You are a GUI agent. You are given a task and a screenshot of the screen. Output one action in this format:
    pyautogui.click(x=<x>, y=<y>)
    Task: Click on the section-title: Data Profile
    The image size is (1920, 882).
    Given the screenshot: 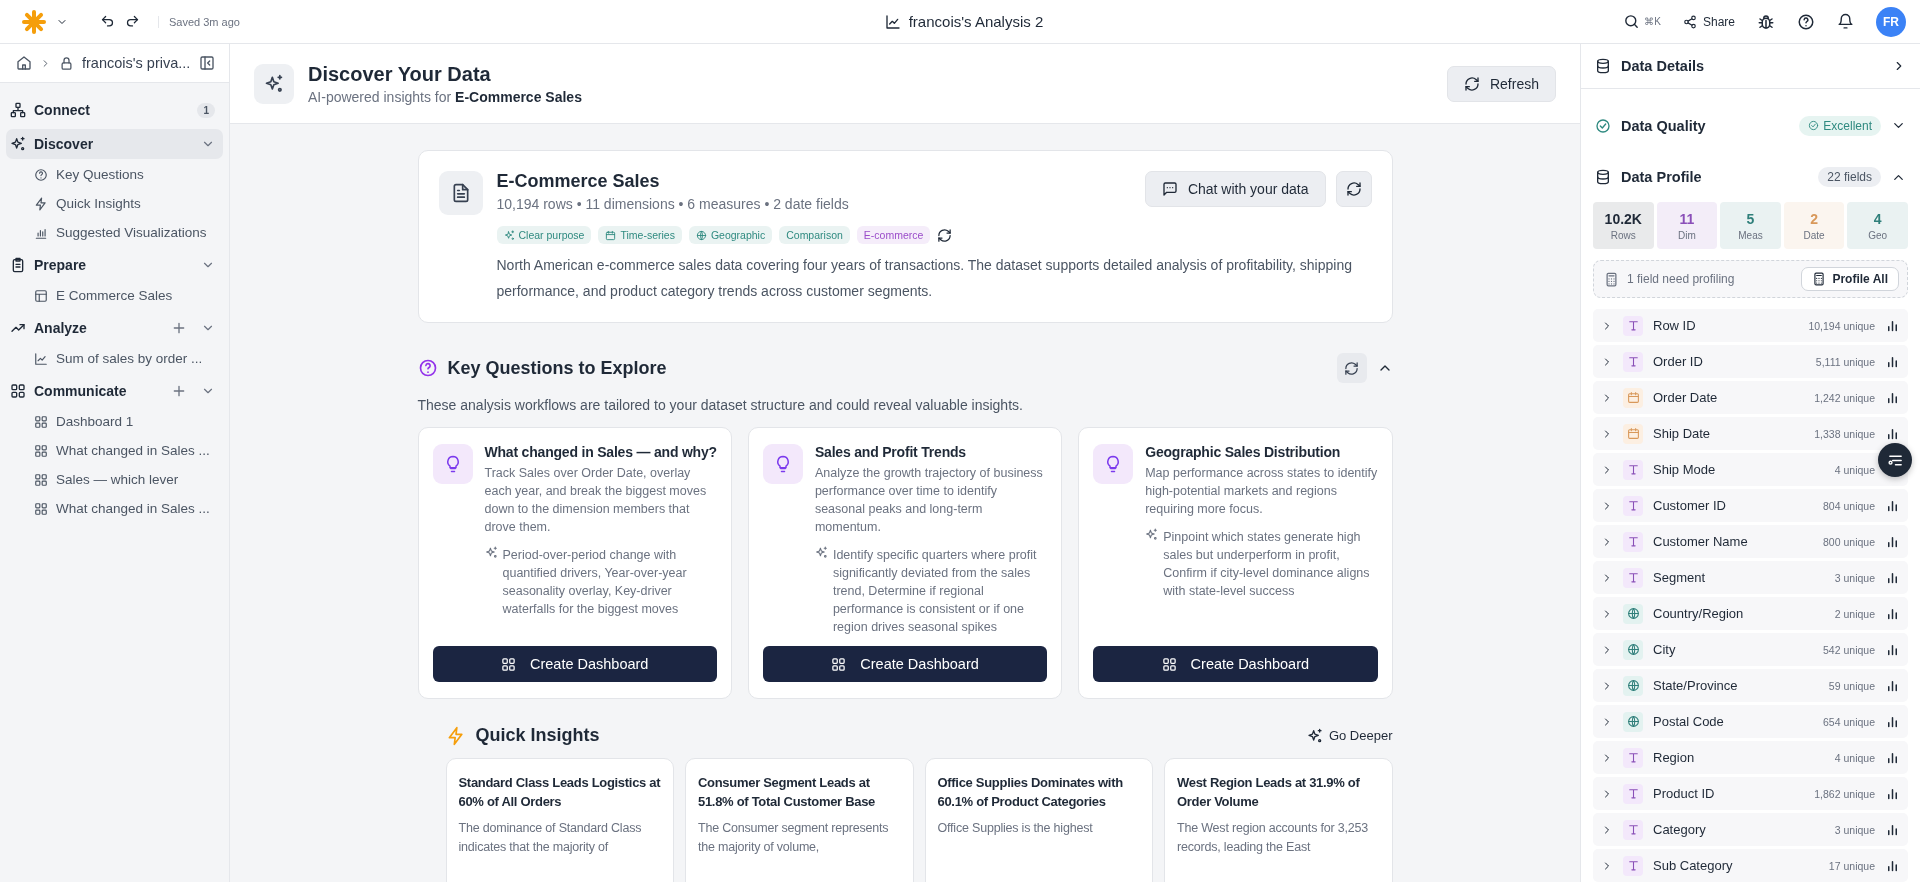 What is the action you would take?
    pyautogui.click(x=1662, y=177)
    